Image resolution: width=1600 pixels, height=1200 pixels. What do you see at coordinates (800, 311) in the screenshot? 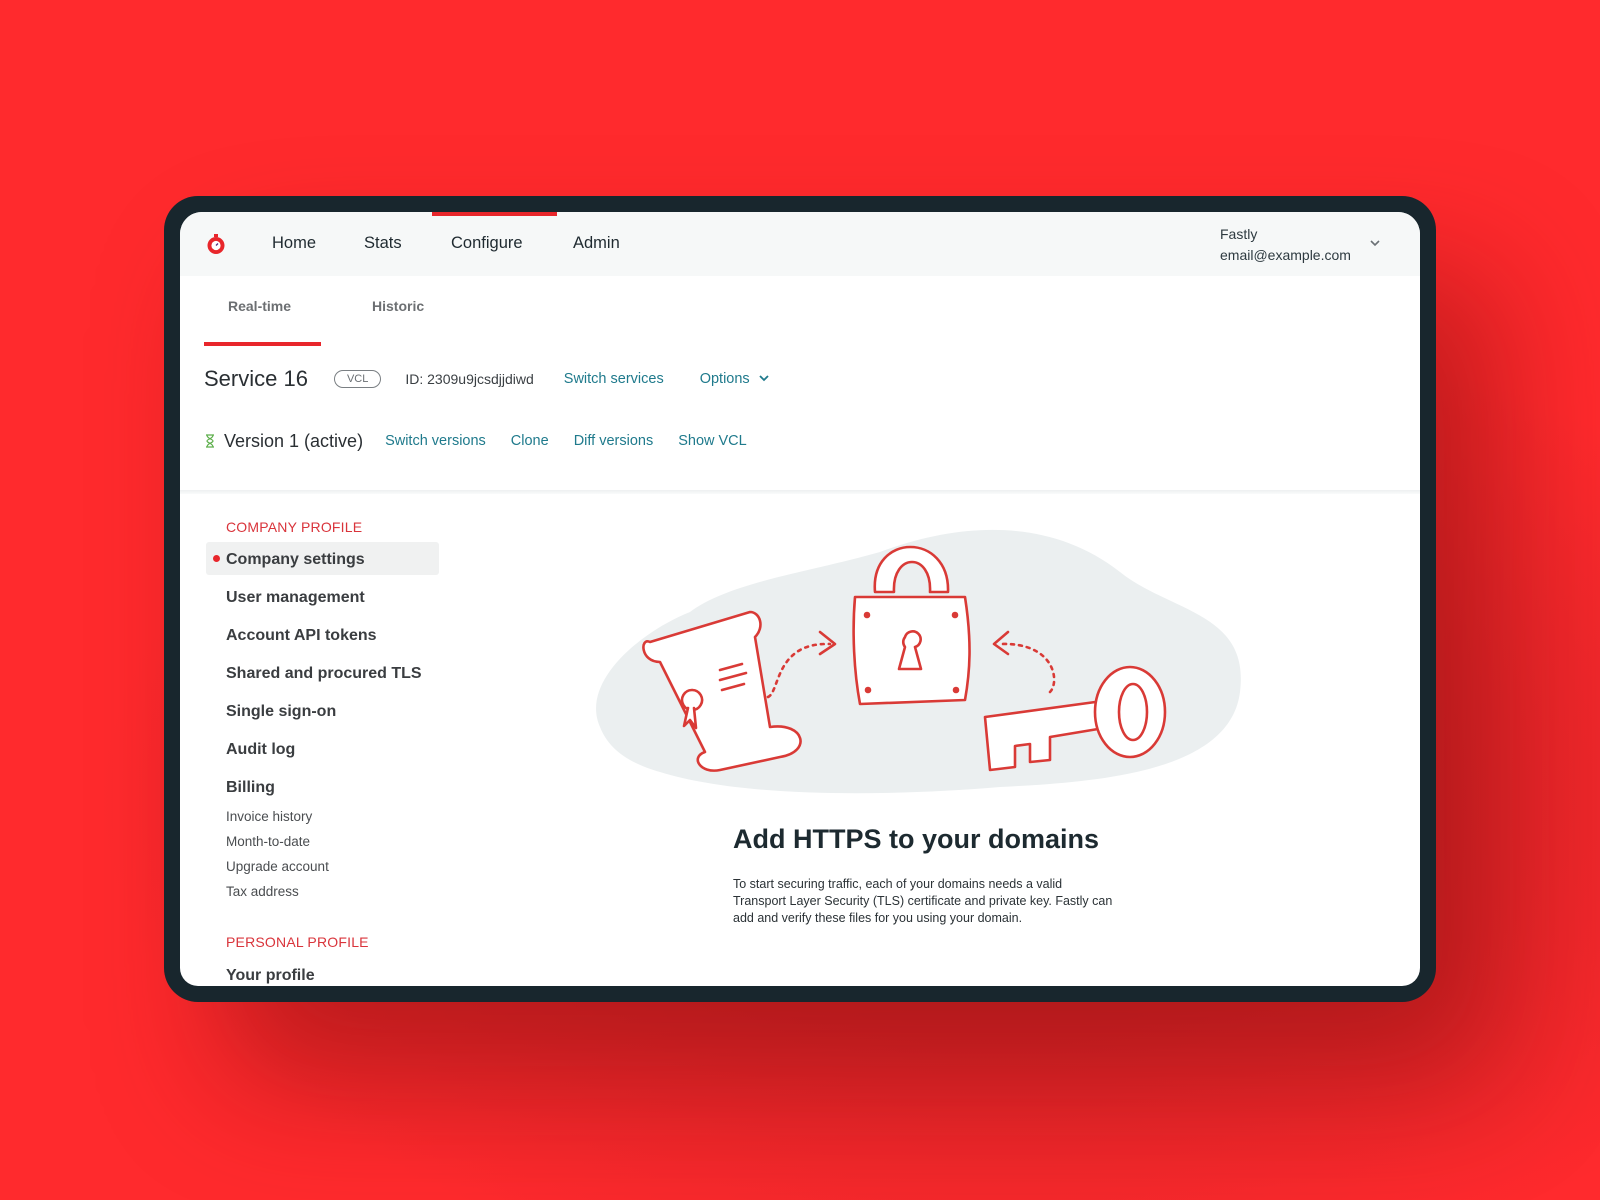
I see `sub-tabs: Real-time Historic` at bounding box center [800, 311].